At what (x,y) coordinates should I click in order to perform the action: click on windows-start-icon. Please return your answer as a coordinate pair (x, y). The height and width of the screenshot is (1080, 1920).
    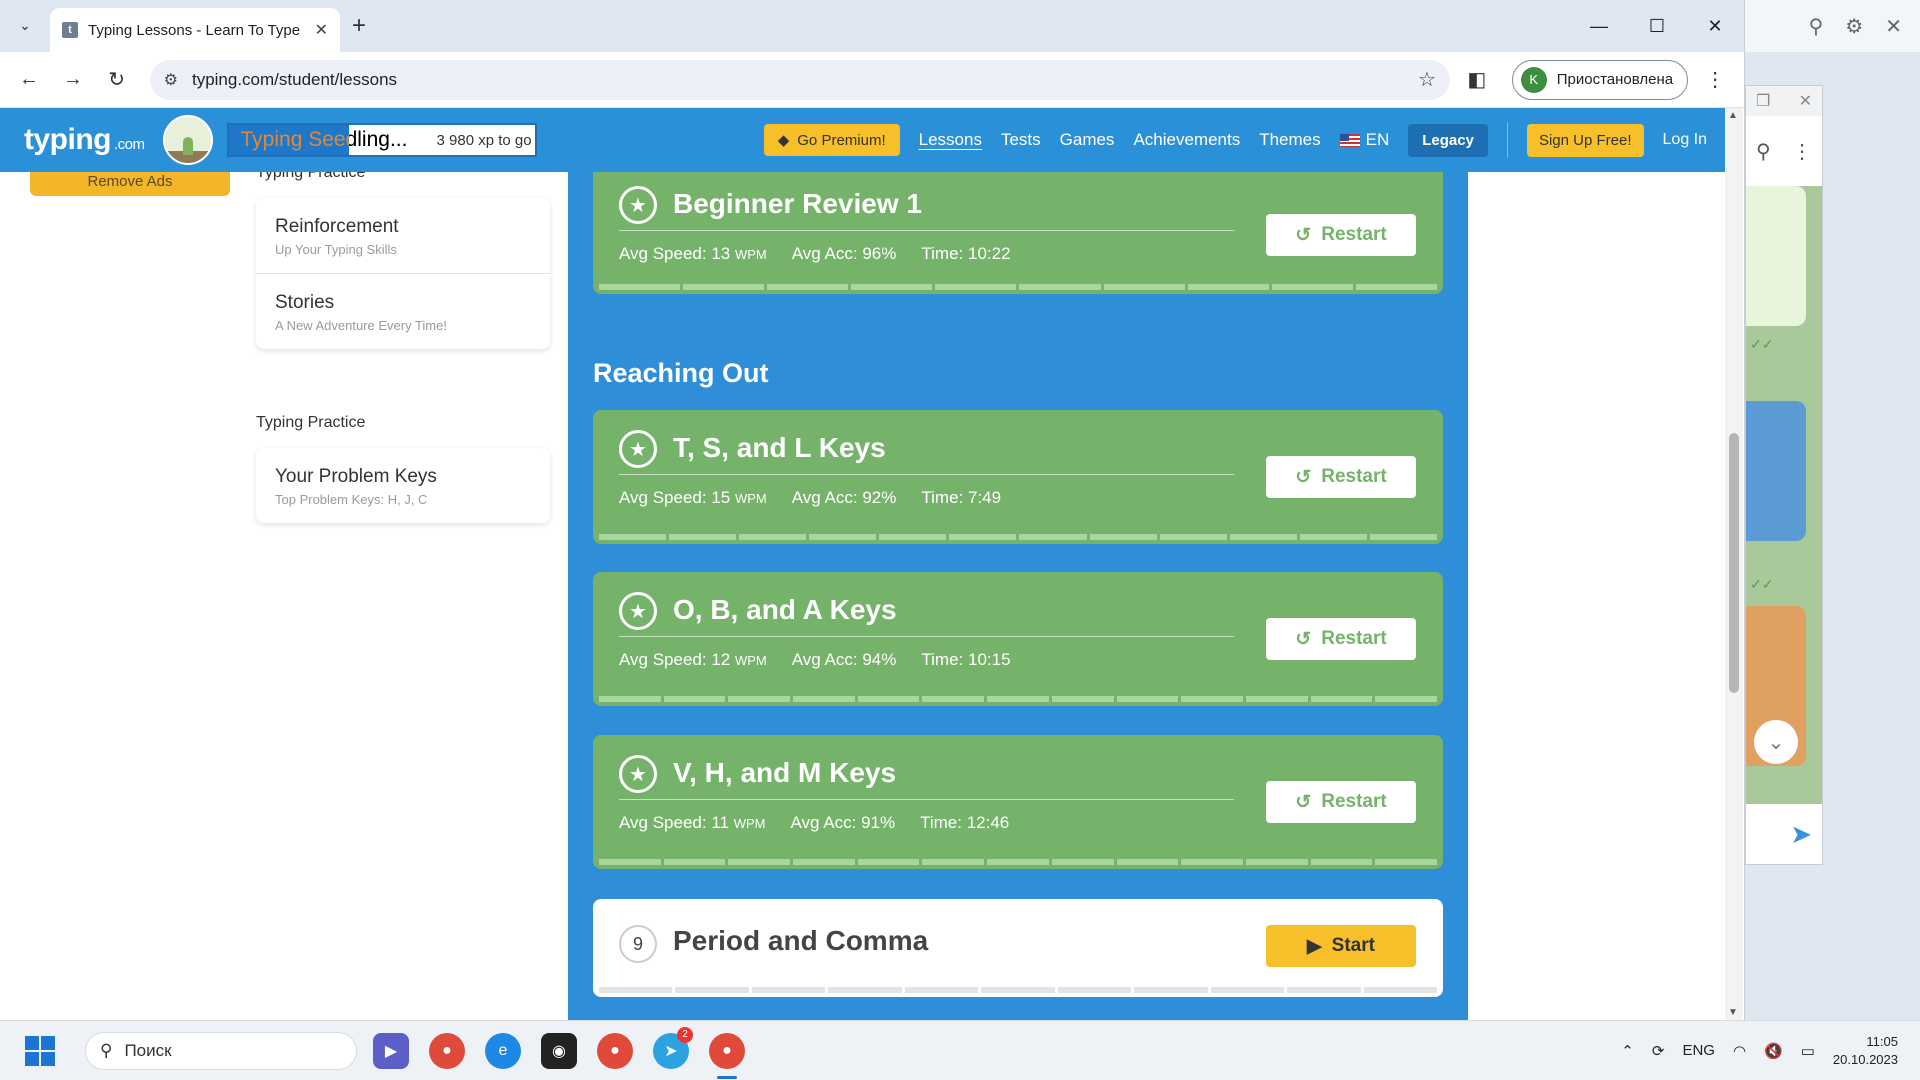
    Looking at the image, I should click on (40, 1050).